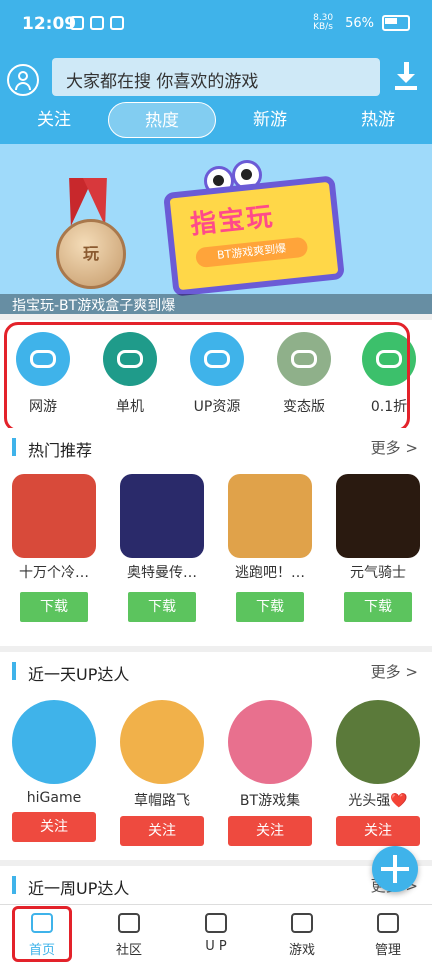 This screenshot has width=432, height=965. I want to click on search-placeholder: 大家都在搜 你喜欢的游戏, so click(162, 82).